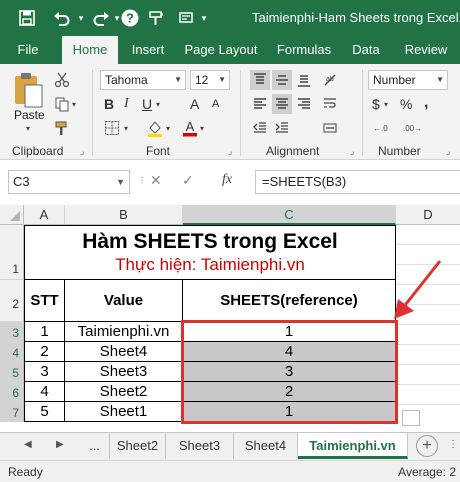  I want to click on increase-indent-icon, so click(282, 128).